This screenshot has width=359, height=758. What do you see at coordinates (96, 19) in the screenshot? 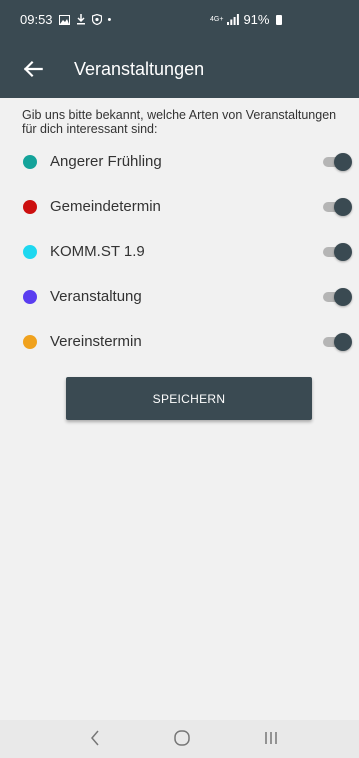
I see `shield-icon` at bounding box center [96, 19].